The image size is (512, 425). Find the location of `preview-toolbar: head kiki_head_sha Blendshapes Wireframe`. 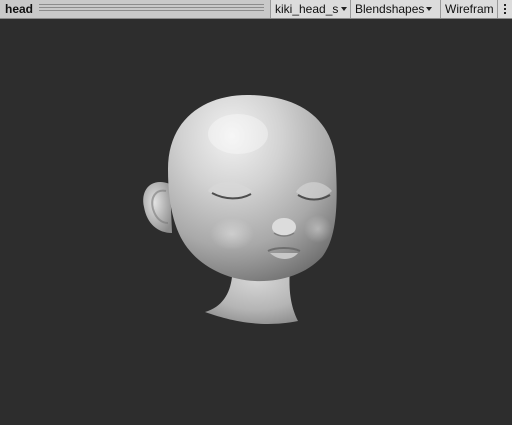

preview-toolbar: head kiki_head_sha Blendshapes Wireframe is located at coordinates (256, 9).